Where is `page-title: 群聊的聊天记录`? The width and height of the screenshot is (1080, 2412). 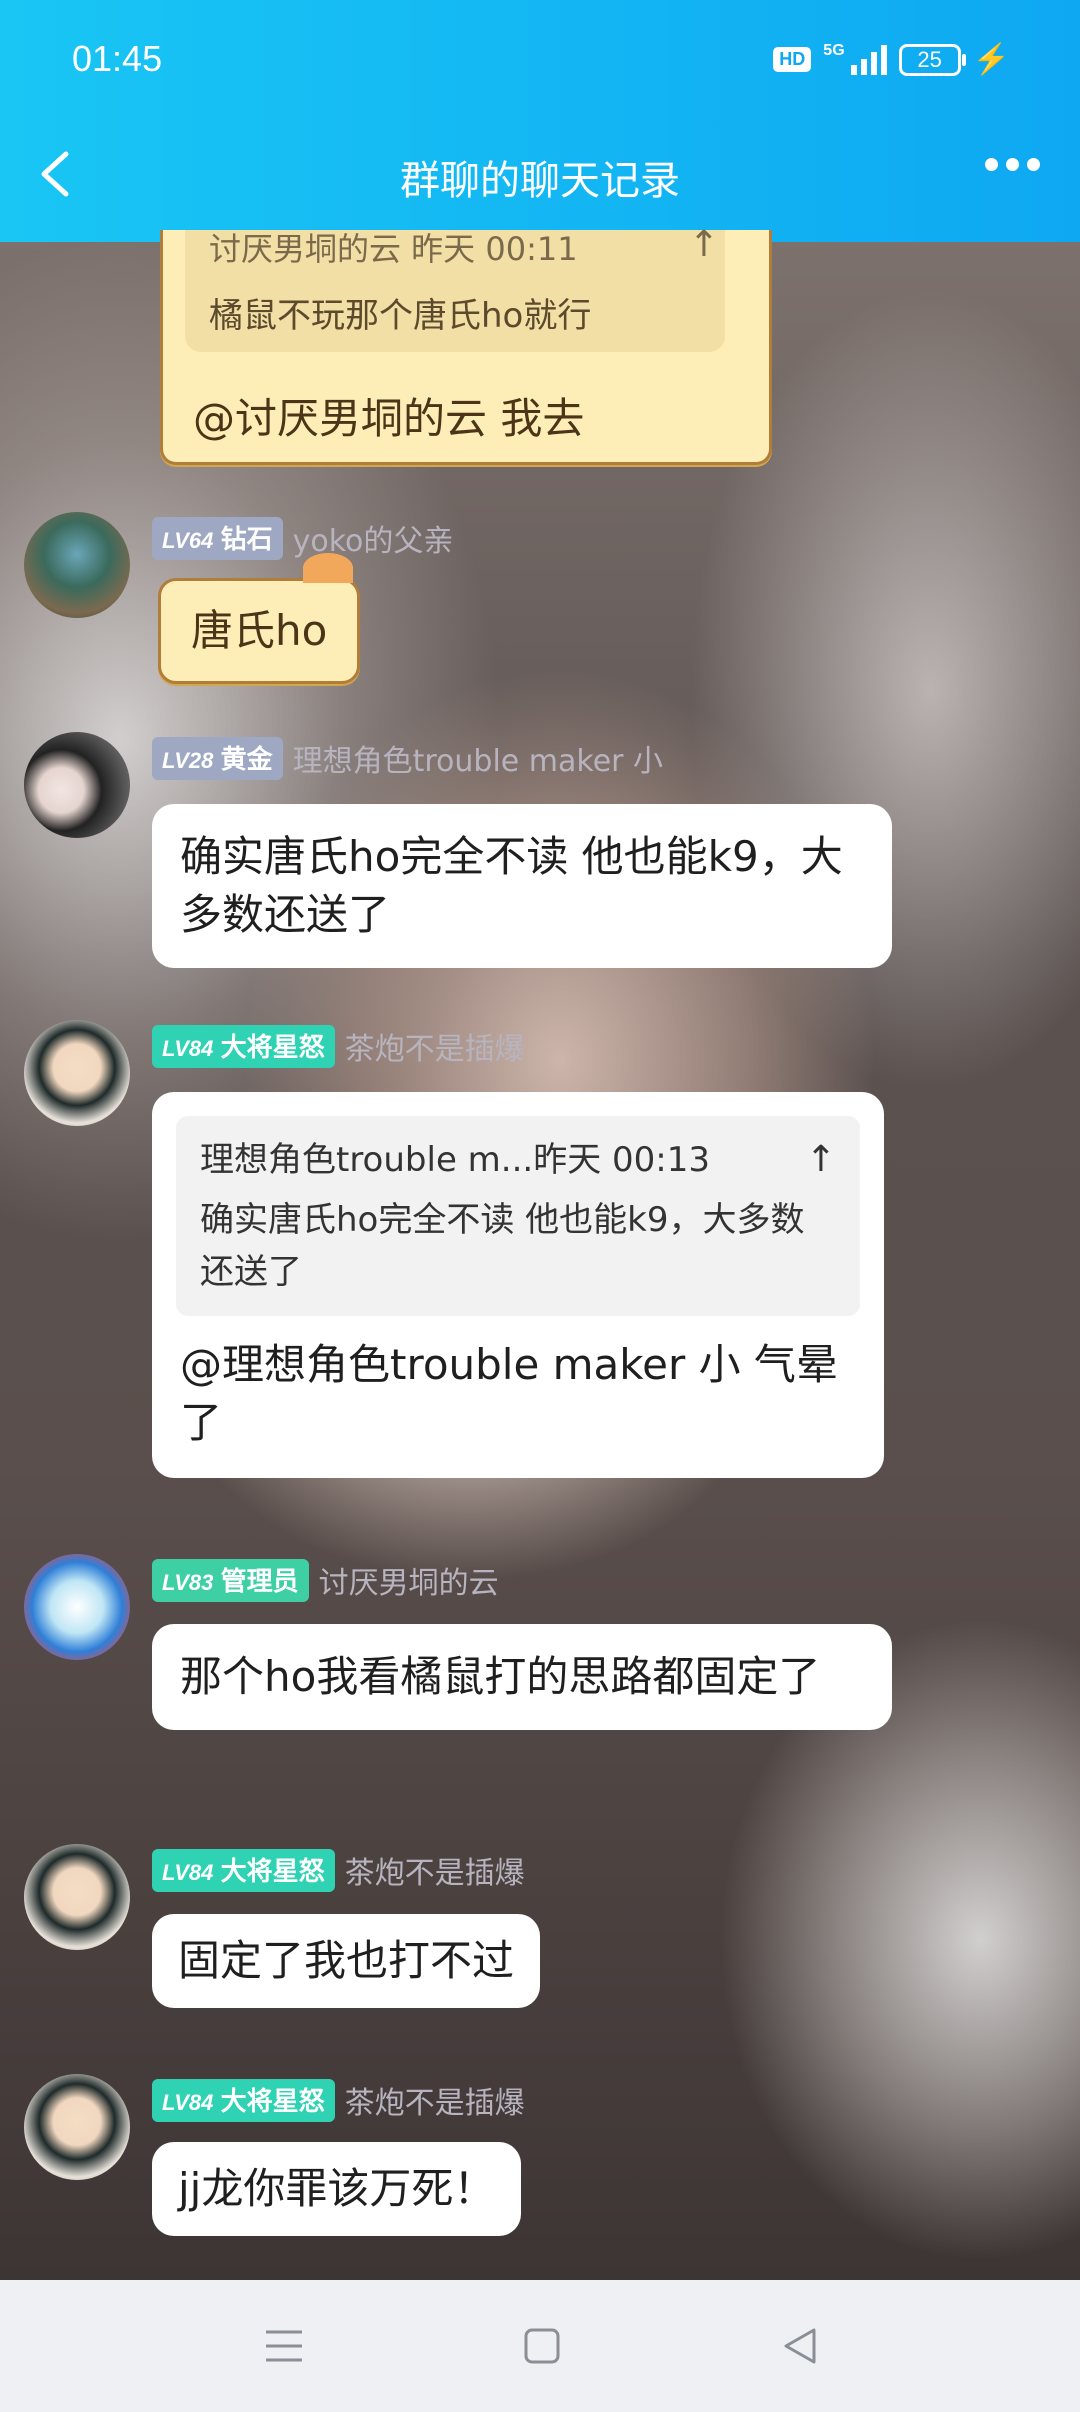 page-title: 群聊的聊天记录 is located at coordinates (540, 181).